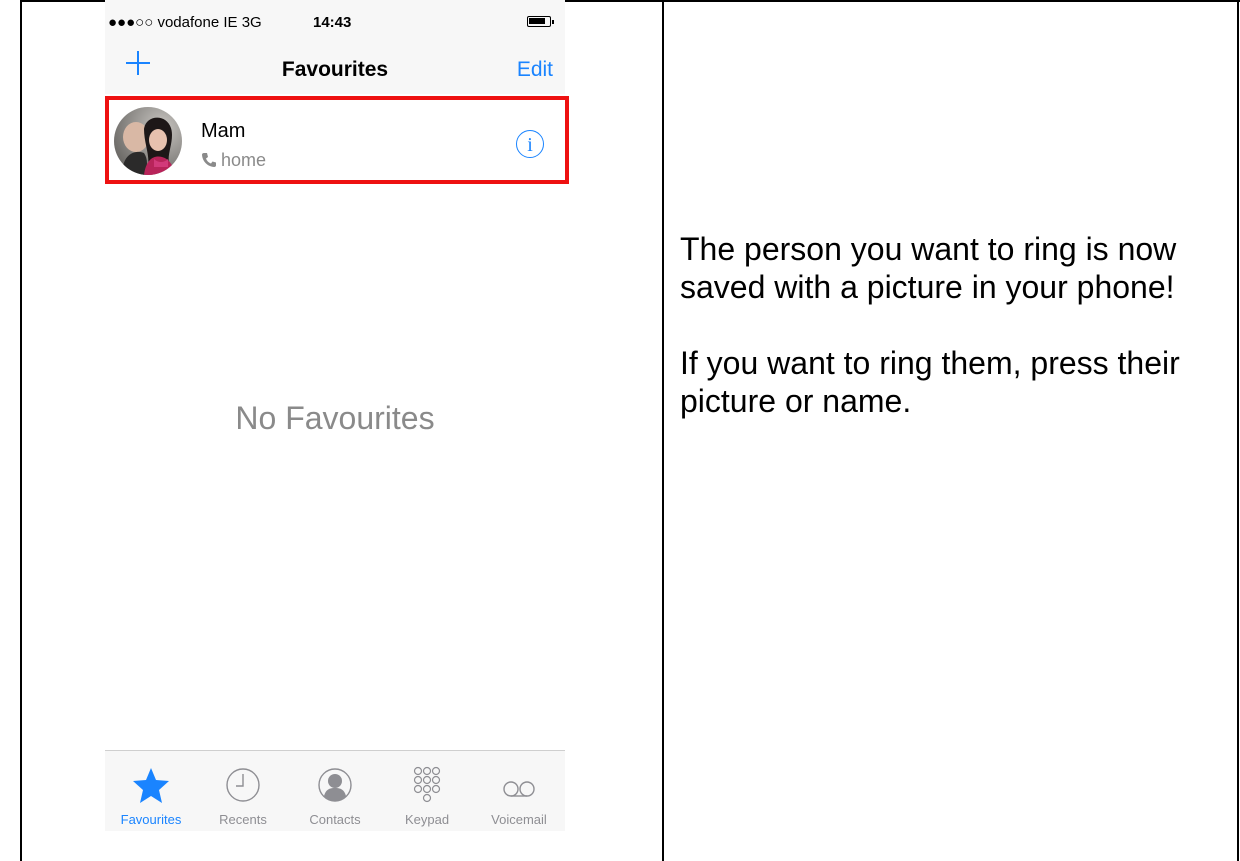 Image resolution: width=1240 pixels, height=861 pixels. What do you see at coordinates (335, 69) in the screenshot?
I see `page-title: Favourites` at bounding box center [335, 69].